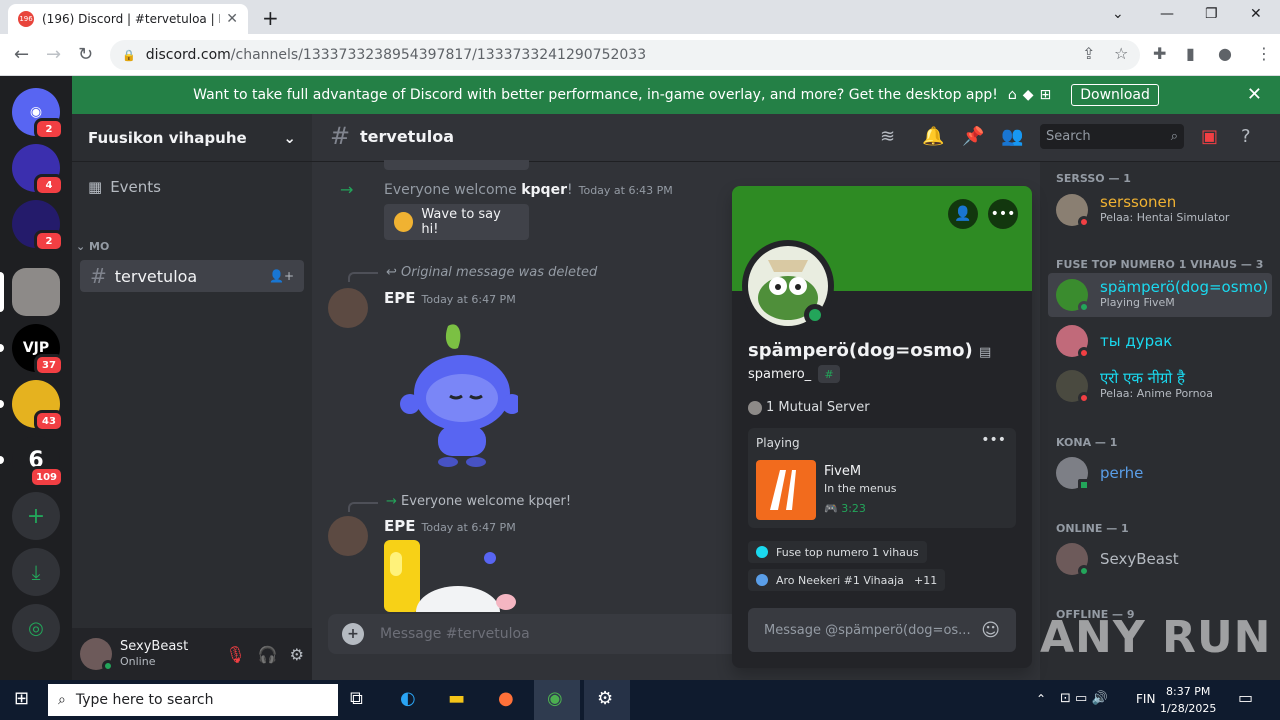 This screenshot has width=1280, height=720. What do you see at coordinates (882, 630) in the screenshot?
I see `profile-message-input: Message @spämperö(dog=os... ☺` at bounding box center [882, 630].